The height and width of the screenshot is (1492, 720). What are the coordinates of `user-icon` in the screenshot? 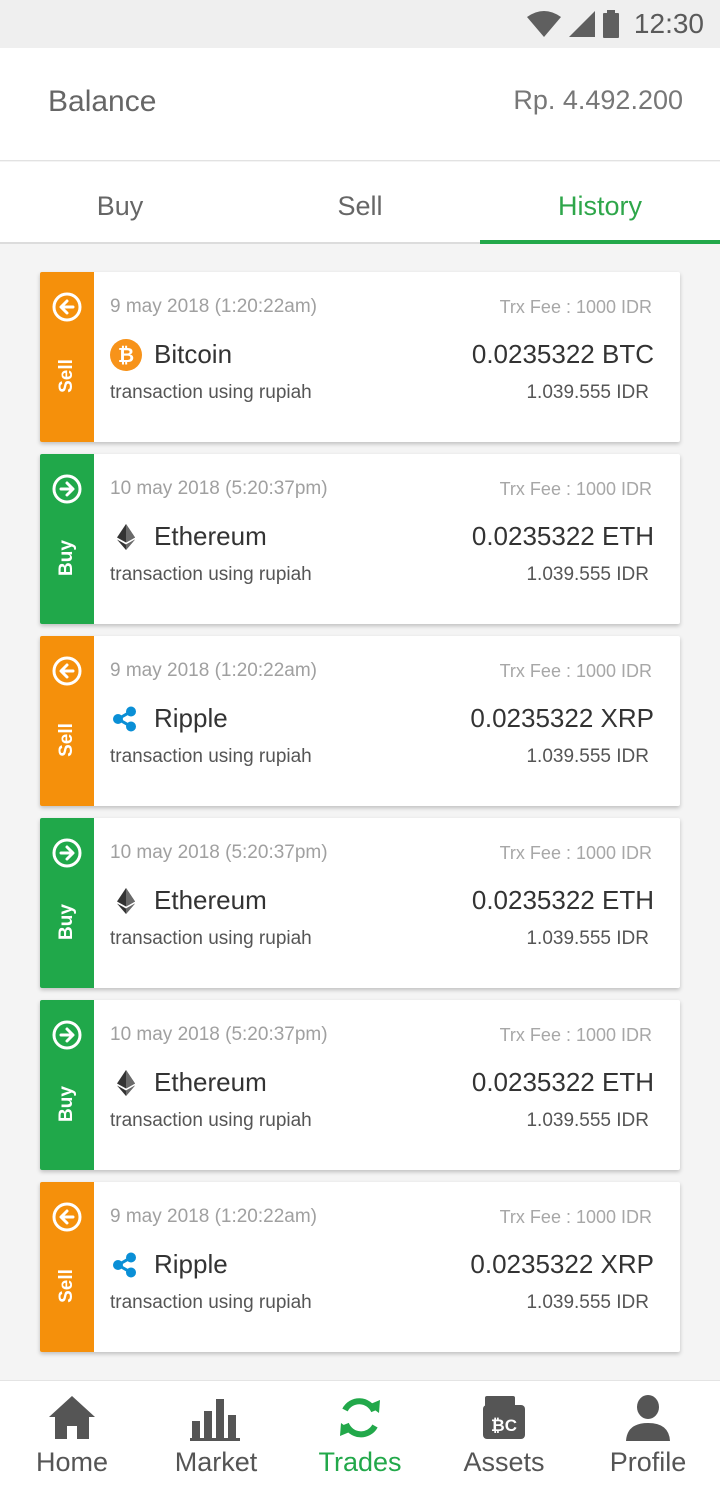 It's located at (648, 1418).